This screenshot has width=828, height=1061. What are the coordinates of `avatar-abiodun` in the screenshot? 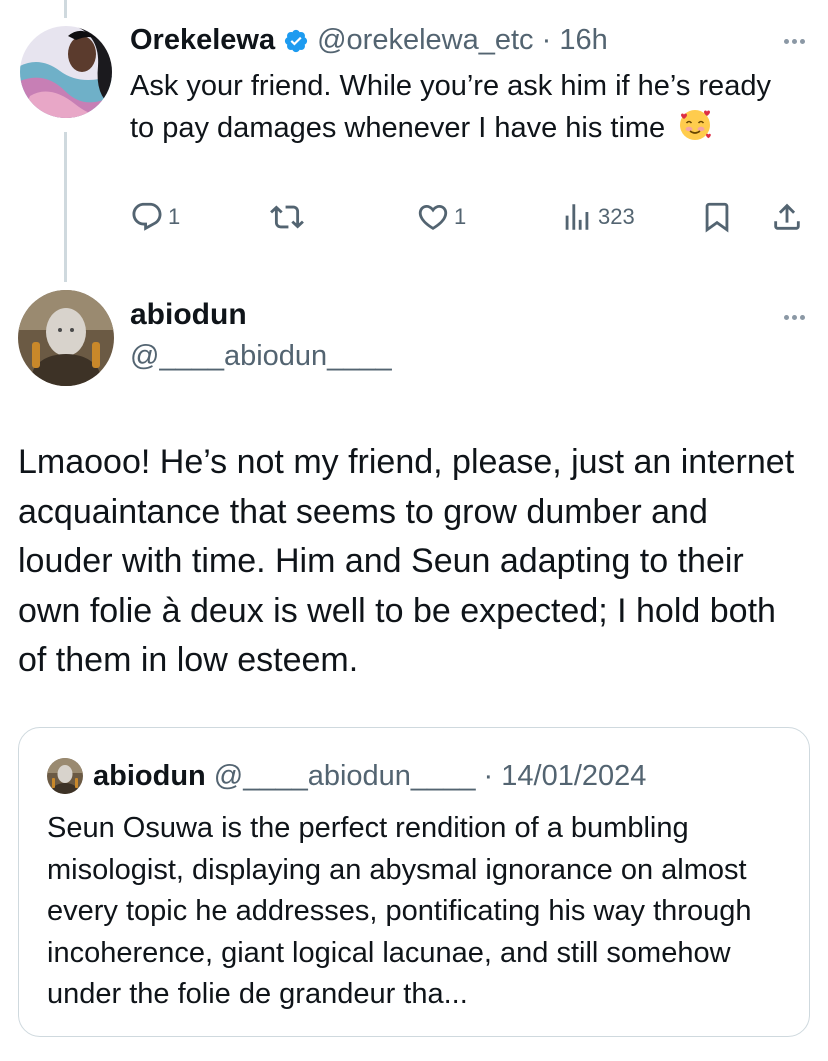 It's located at (66, 338).